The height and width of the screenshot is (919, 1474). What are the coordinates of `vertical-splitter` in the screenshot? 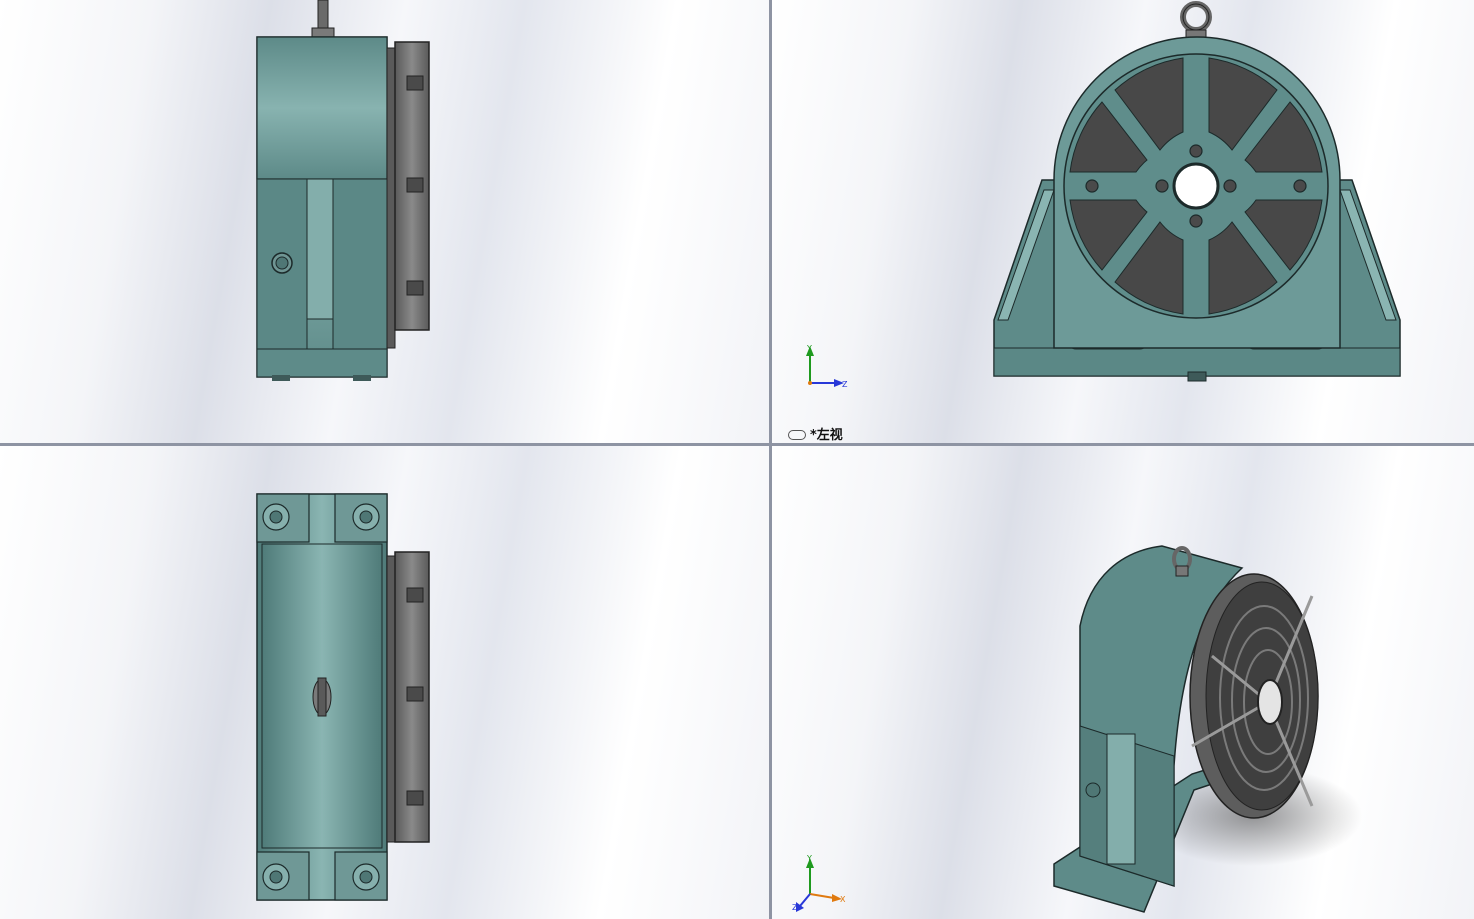 It's located at (770, 459).